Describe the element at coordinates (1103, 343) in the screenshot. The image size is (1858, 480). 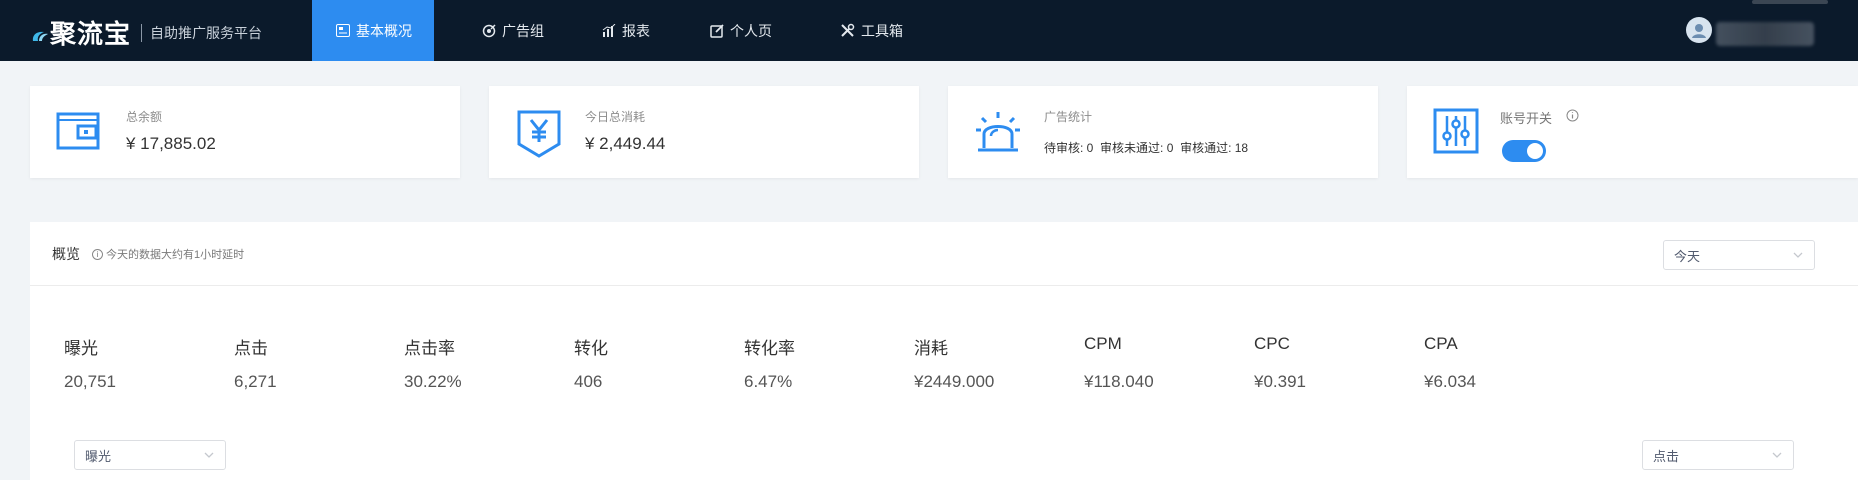
I see `metric-name: CPM` at that location.